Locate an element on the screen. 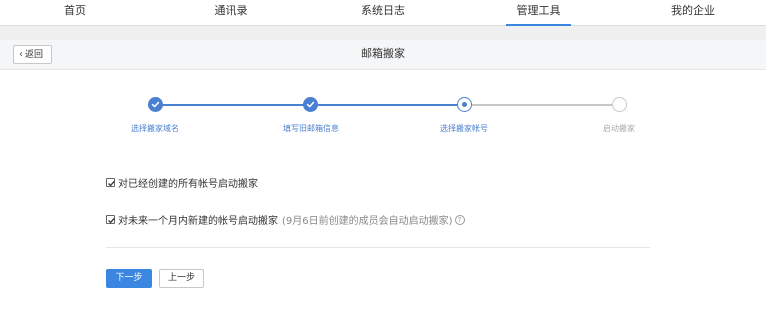 Image resolution: width=766 pixels, height=328 pixels. nav-item-label: 系统日志 is located at coordinates (383, 10).